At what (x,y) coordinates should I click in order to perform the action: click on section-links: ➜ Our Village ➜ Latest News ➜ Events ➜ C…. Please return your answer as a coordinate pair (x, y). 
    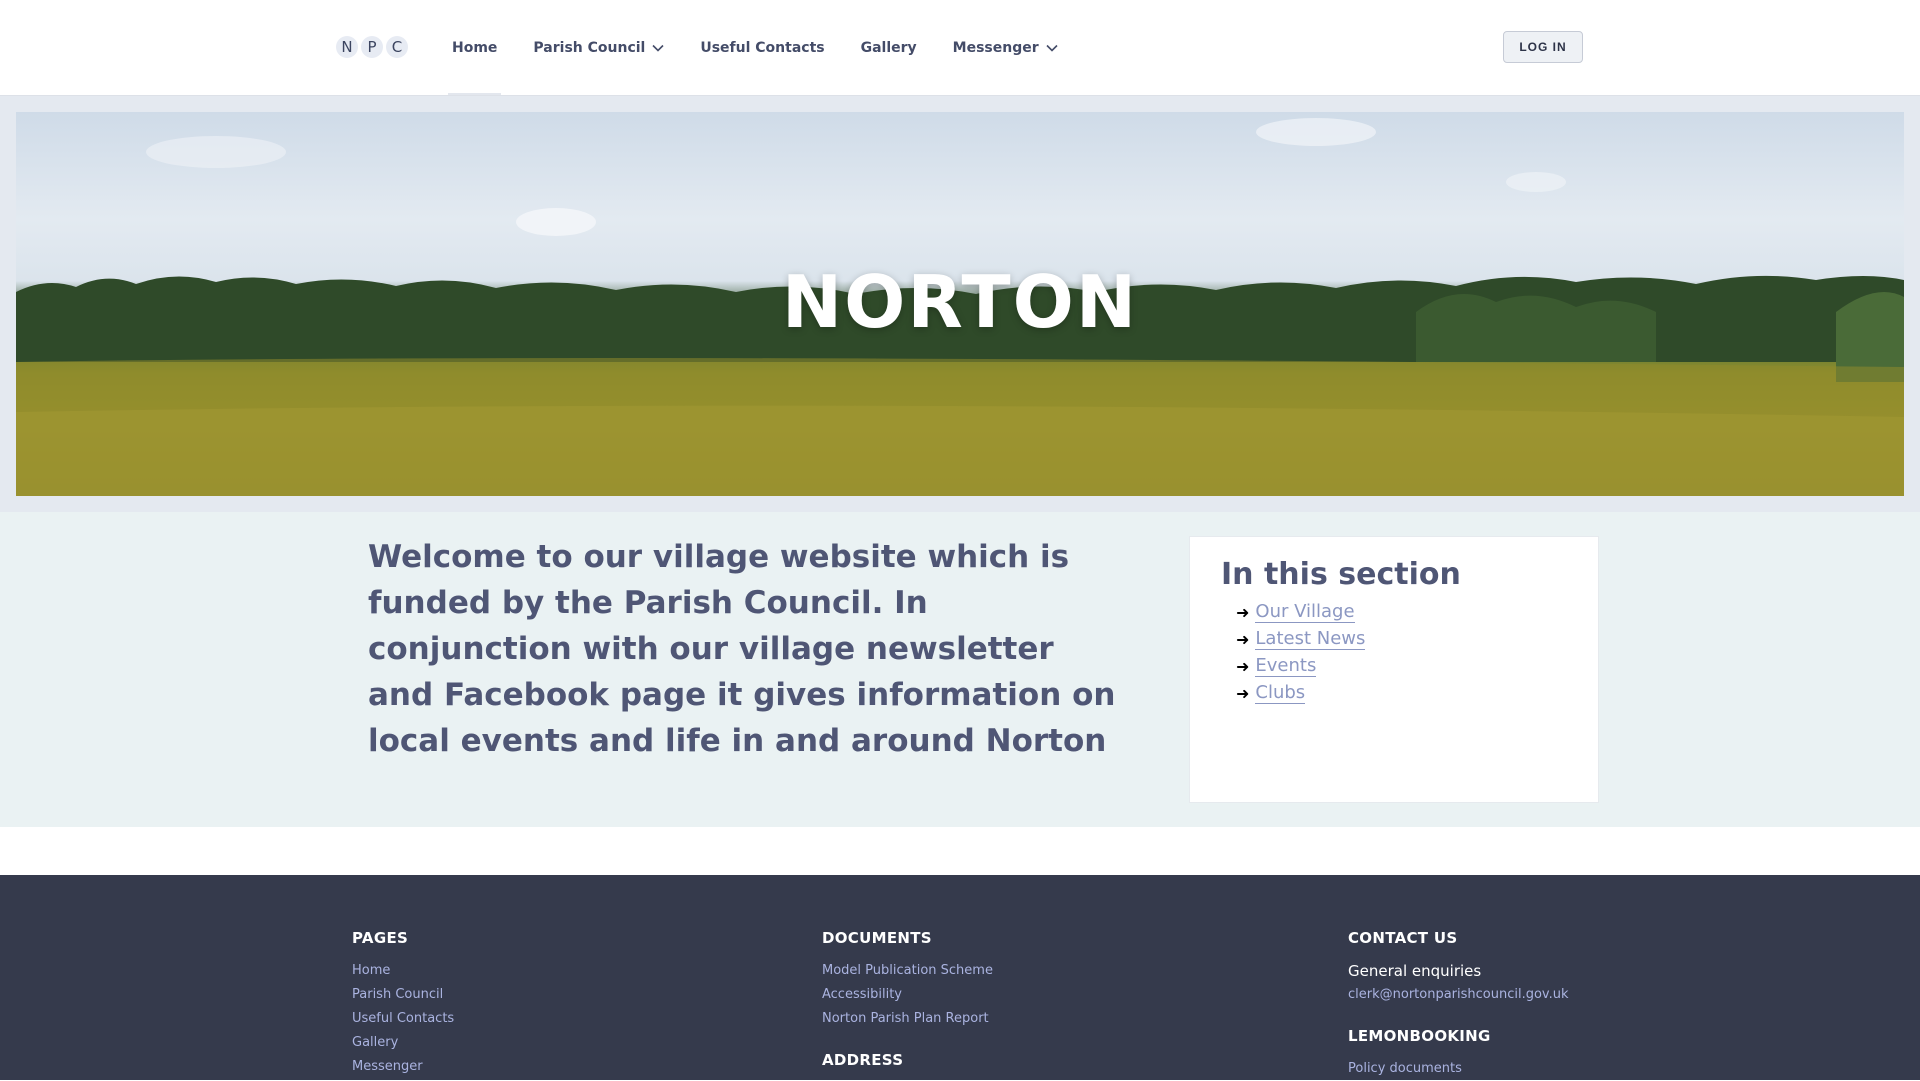
    Looking at the image, I should click on (1301, 653).